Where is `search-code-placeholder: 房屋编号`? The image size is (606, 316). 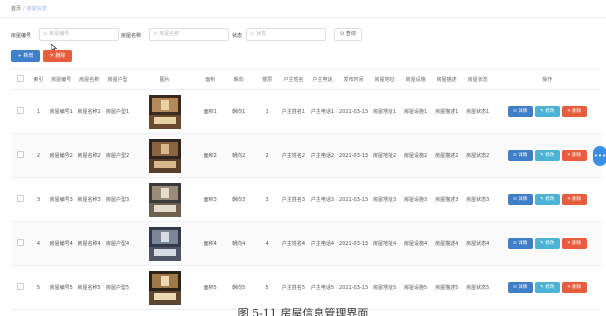
search-code-placeholder: 房屋编号 is located at coordinates (59, 34).